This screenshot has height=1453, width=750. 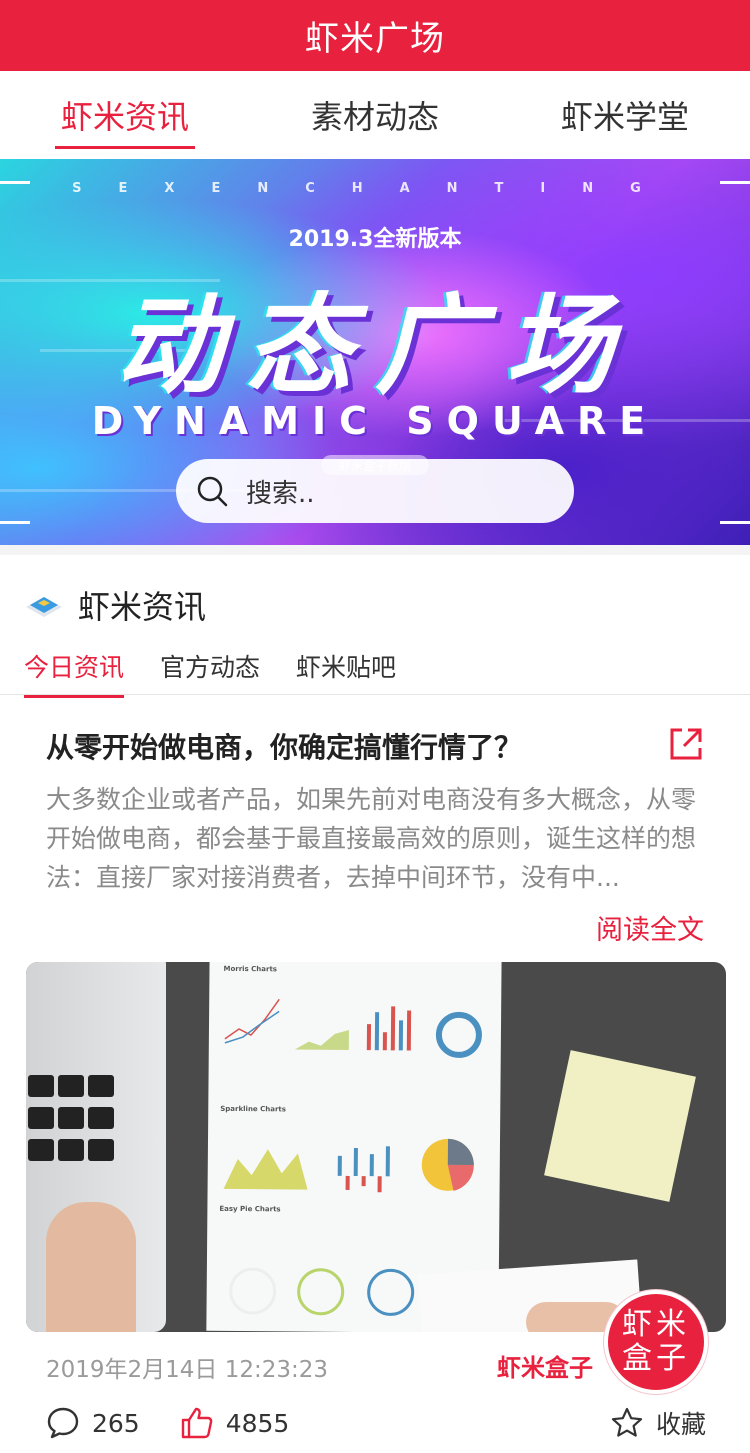 What do you see at coordinates (116, 1423) in the screenshot?
I see `comment-count: 265` at bounding box center [116, 1423].